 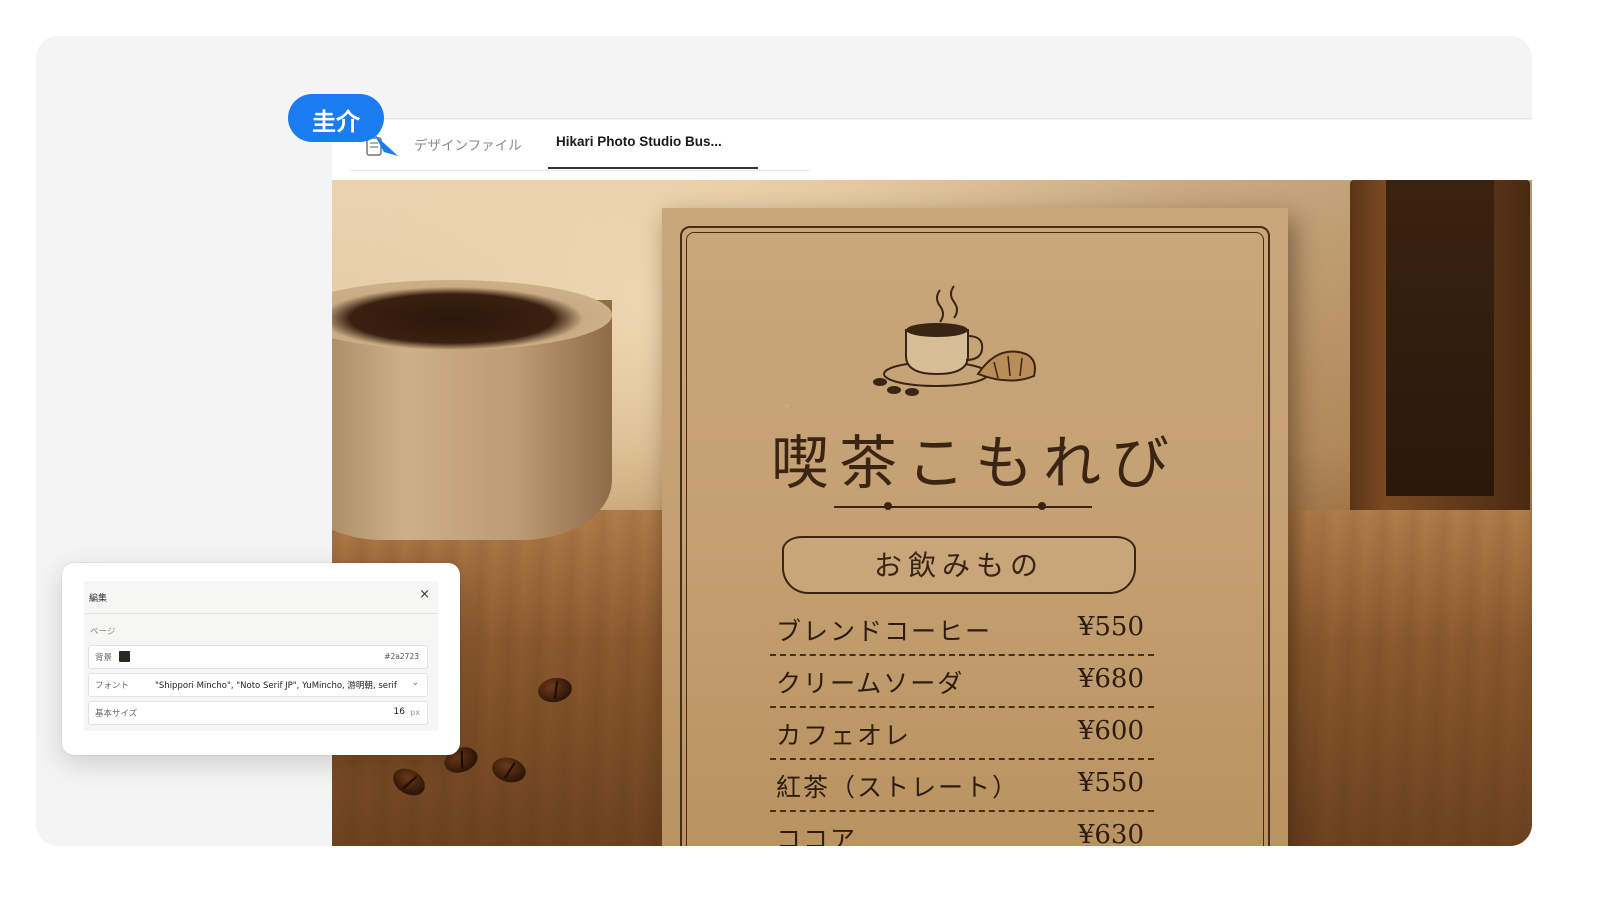 I want to click on section-ribbon: お飲みもの, so click(x=959, y=565).